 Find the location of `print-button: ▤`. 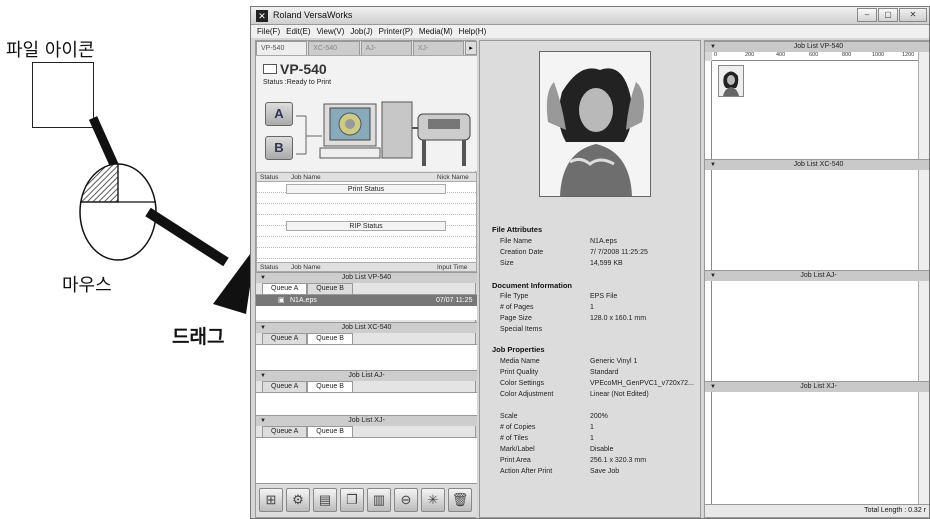

print-button: ▤ is located at coordinates (325, 500).